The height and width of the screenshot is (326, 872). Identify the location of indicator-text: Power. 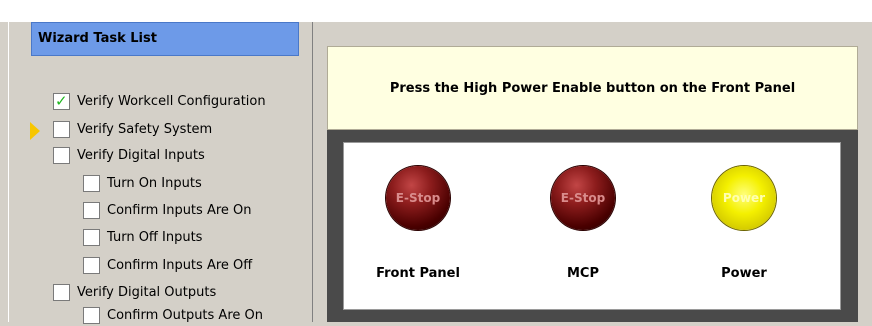
(744, 198).